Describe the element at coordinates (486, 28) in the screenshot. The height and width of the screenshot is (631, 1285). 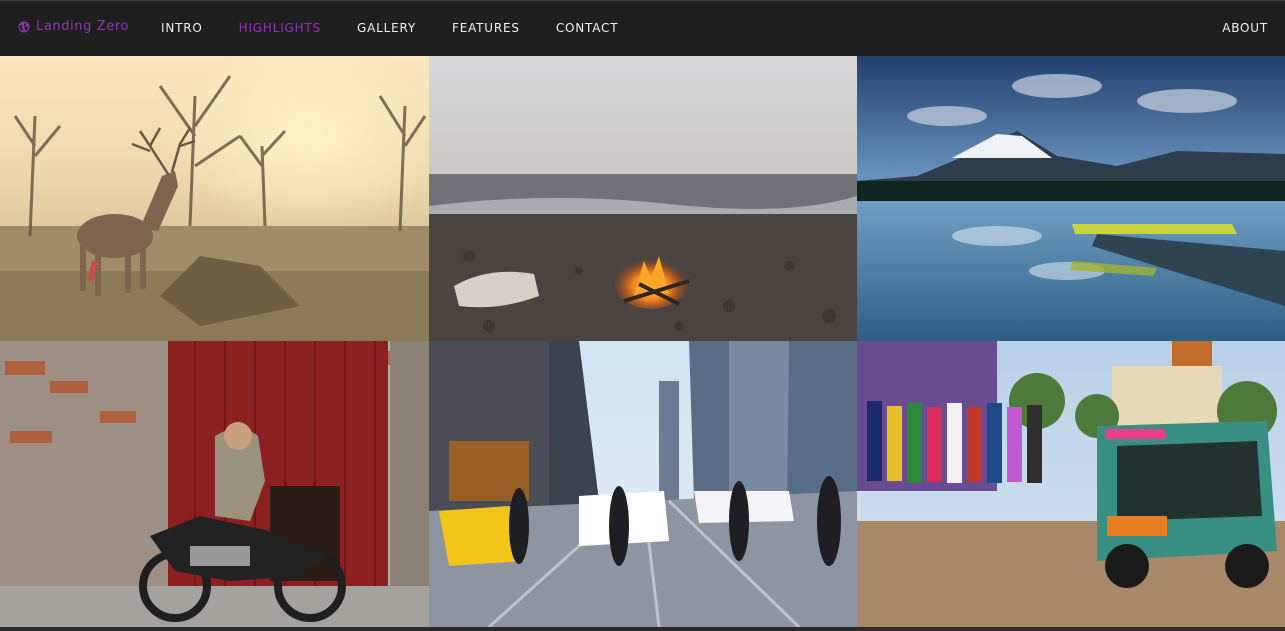
I see `nav-features: FEATURES` at that location.